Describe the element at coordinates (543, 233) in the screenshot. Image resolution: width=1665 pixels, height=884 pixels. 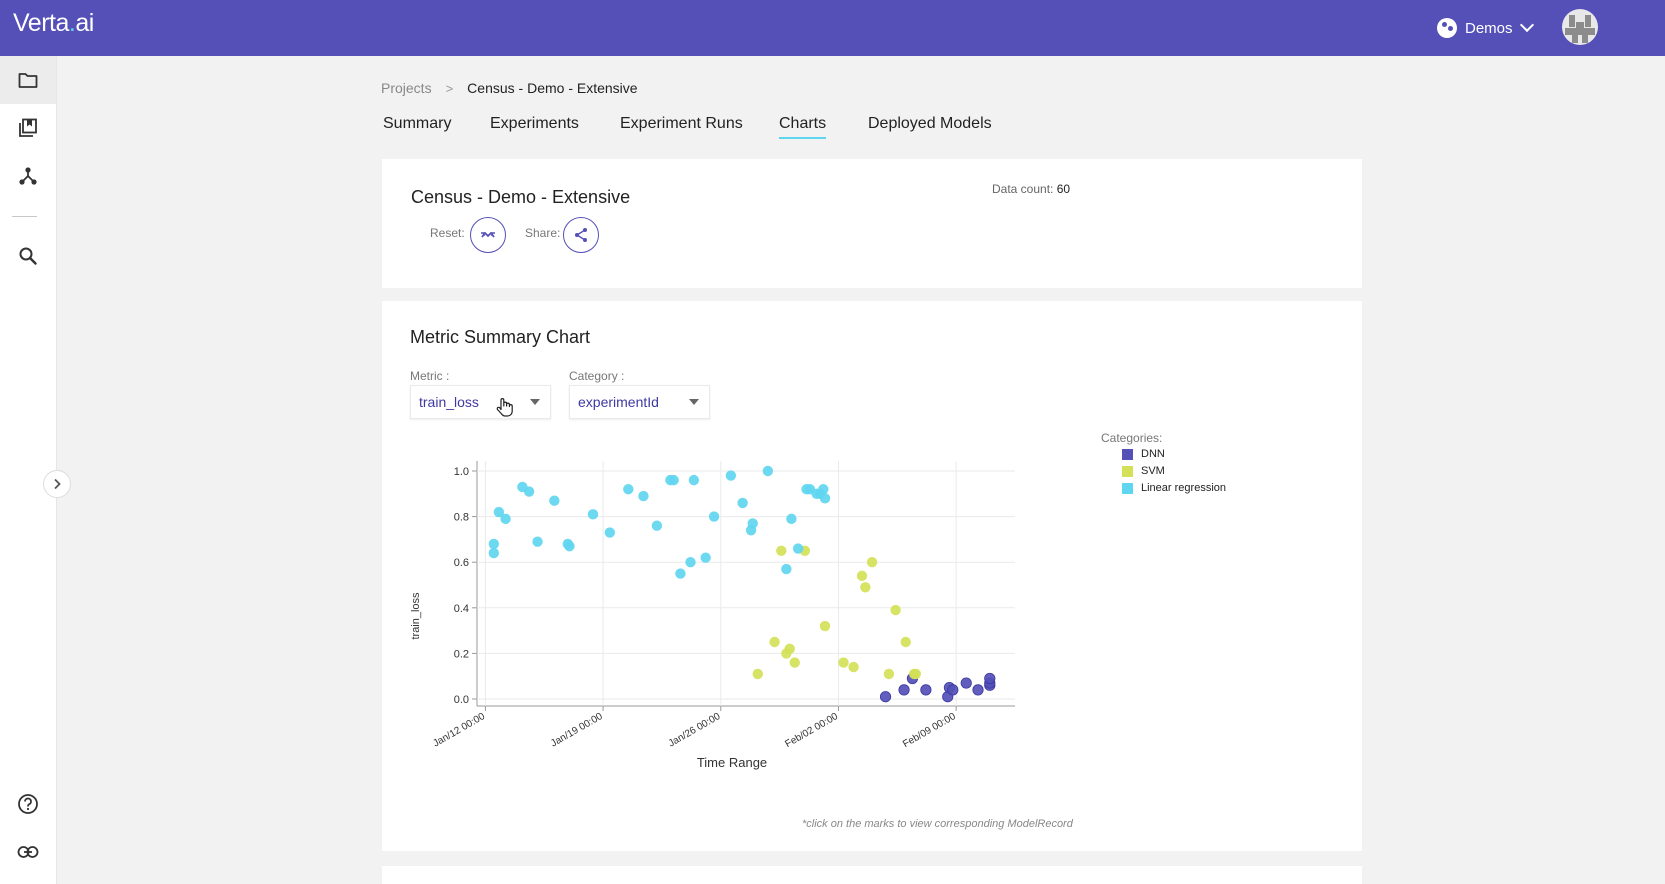
I see `share-label: Share:` at that location.